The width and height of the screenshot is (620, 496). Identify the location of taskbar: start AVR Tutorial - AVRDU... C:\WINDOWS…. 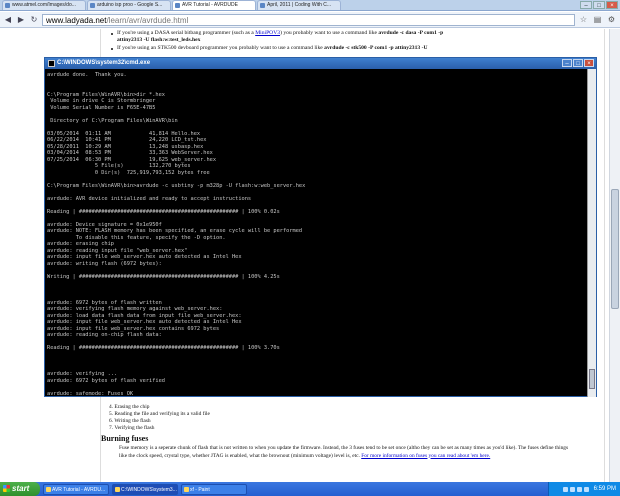
(310, 489).